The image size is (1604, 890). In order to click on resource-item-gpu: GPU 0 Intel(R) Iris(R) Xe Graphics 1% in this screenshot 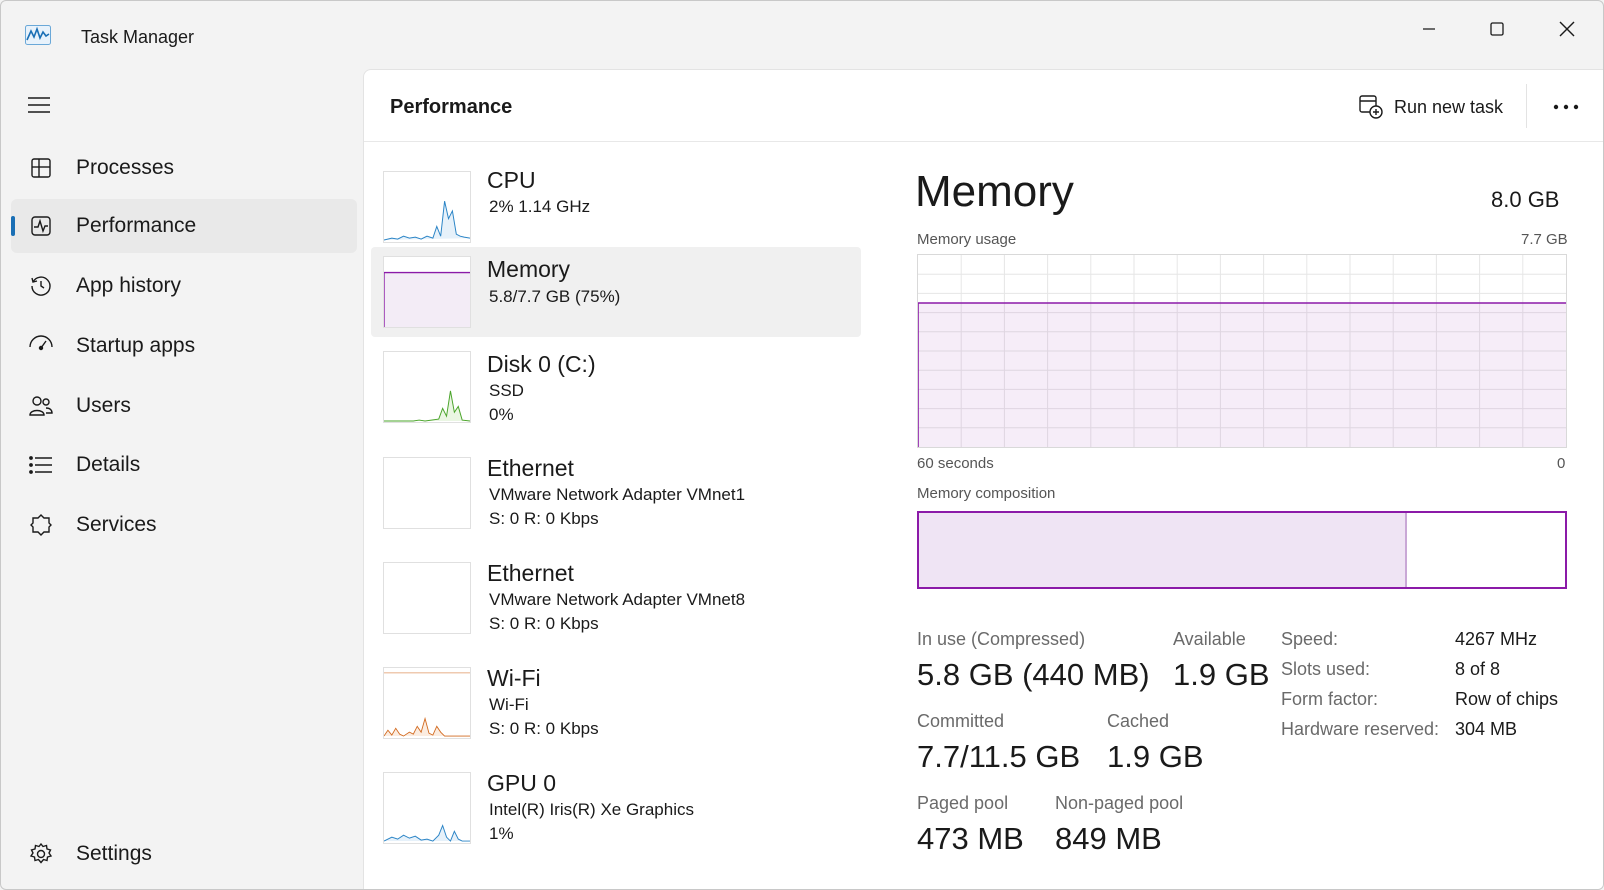, I will do `click(616, 809)`.